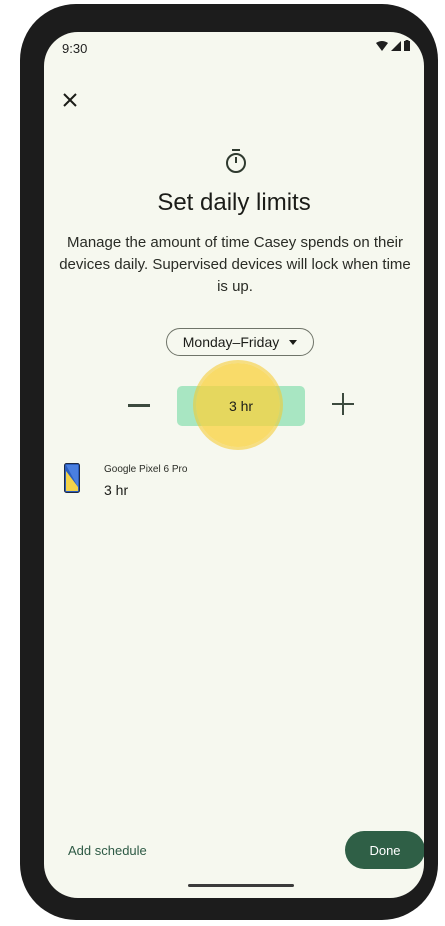 This screenshot has width=445, height=926. I want to click on status-time: 9:30, so click(75, 48).